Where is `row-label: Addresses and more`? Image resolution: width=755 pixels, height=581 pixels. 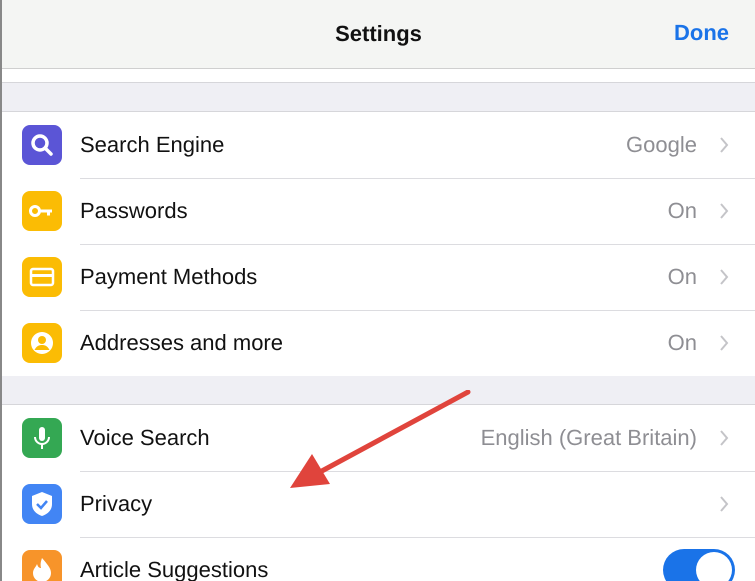
row-label: Addresses and more is located at coordinates (182, 343).